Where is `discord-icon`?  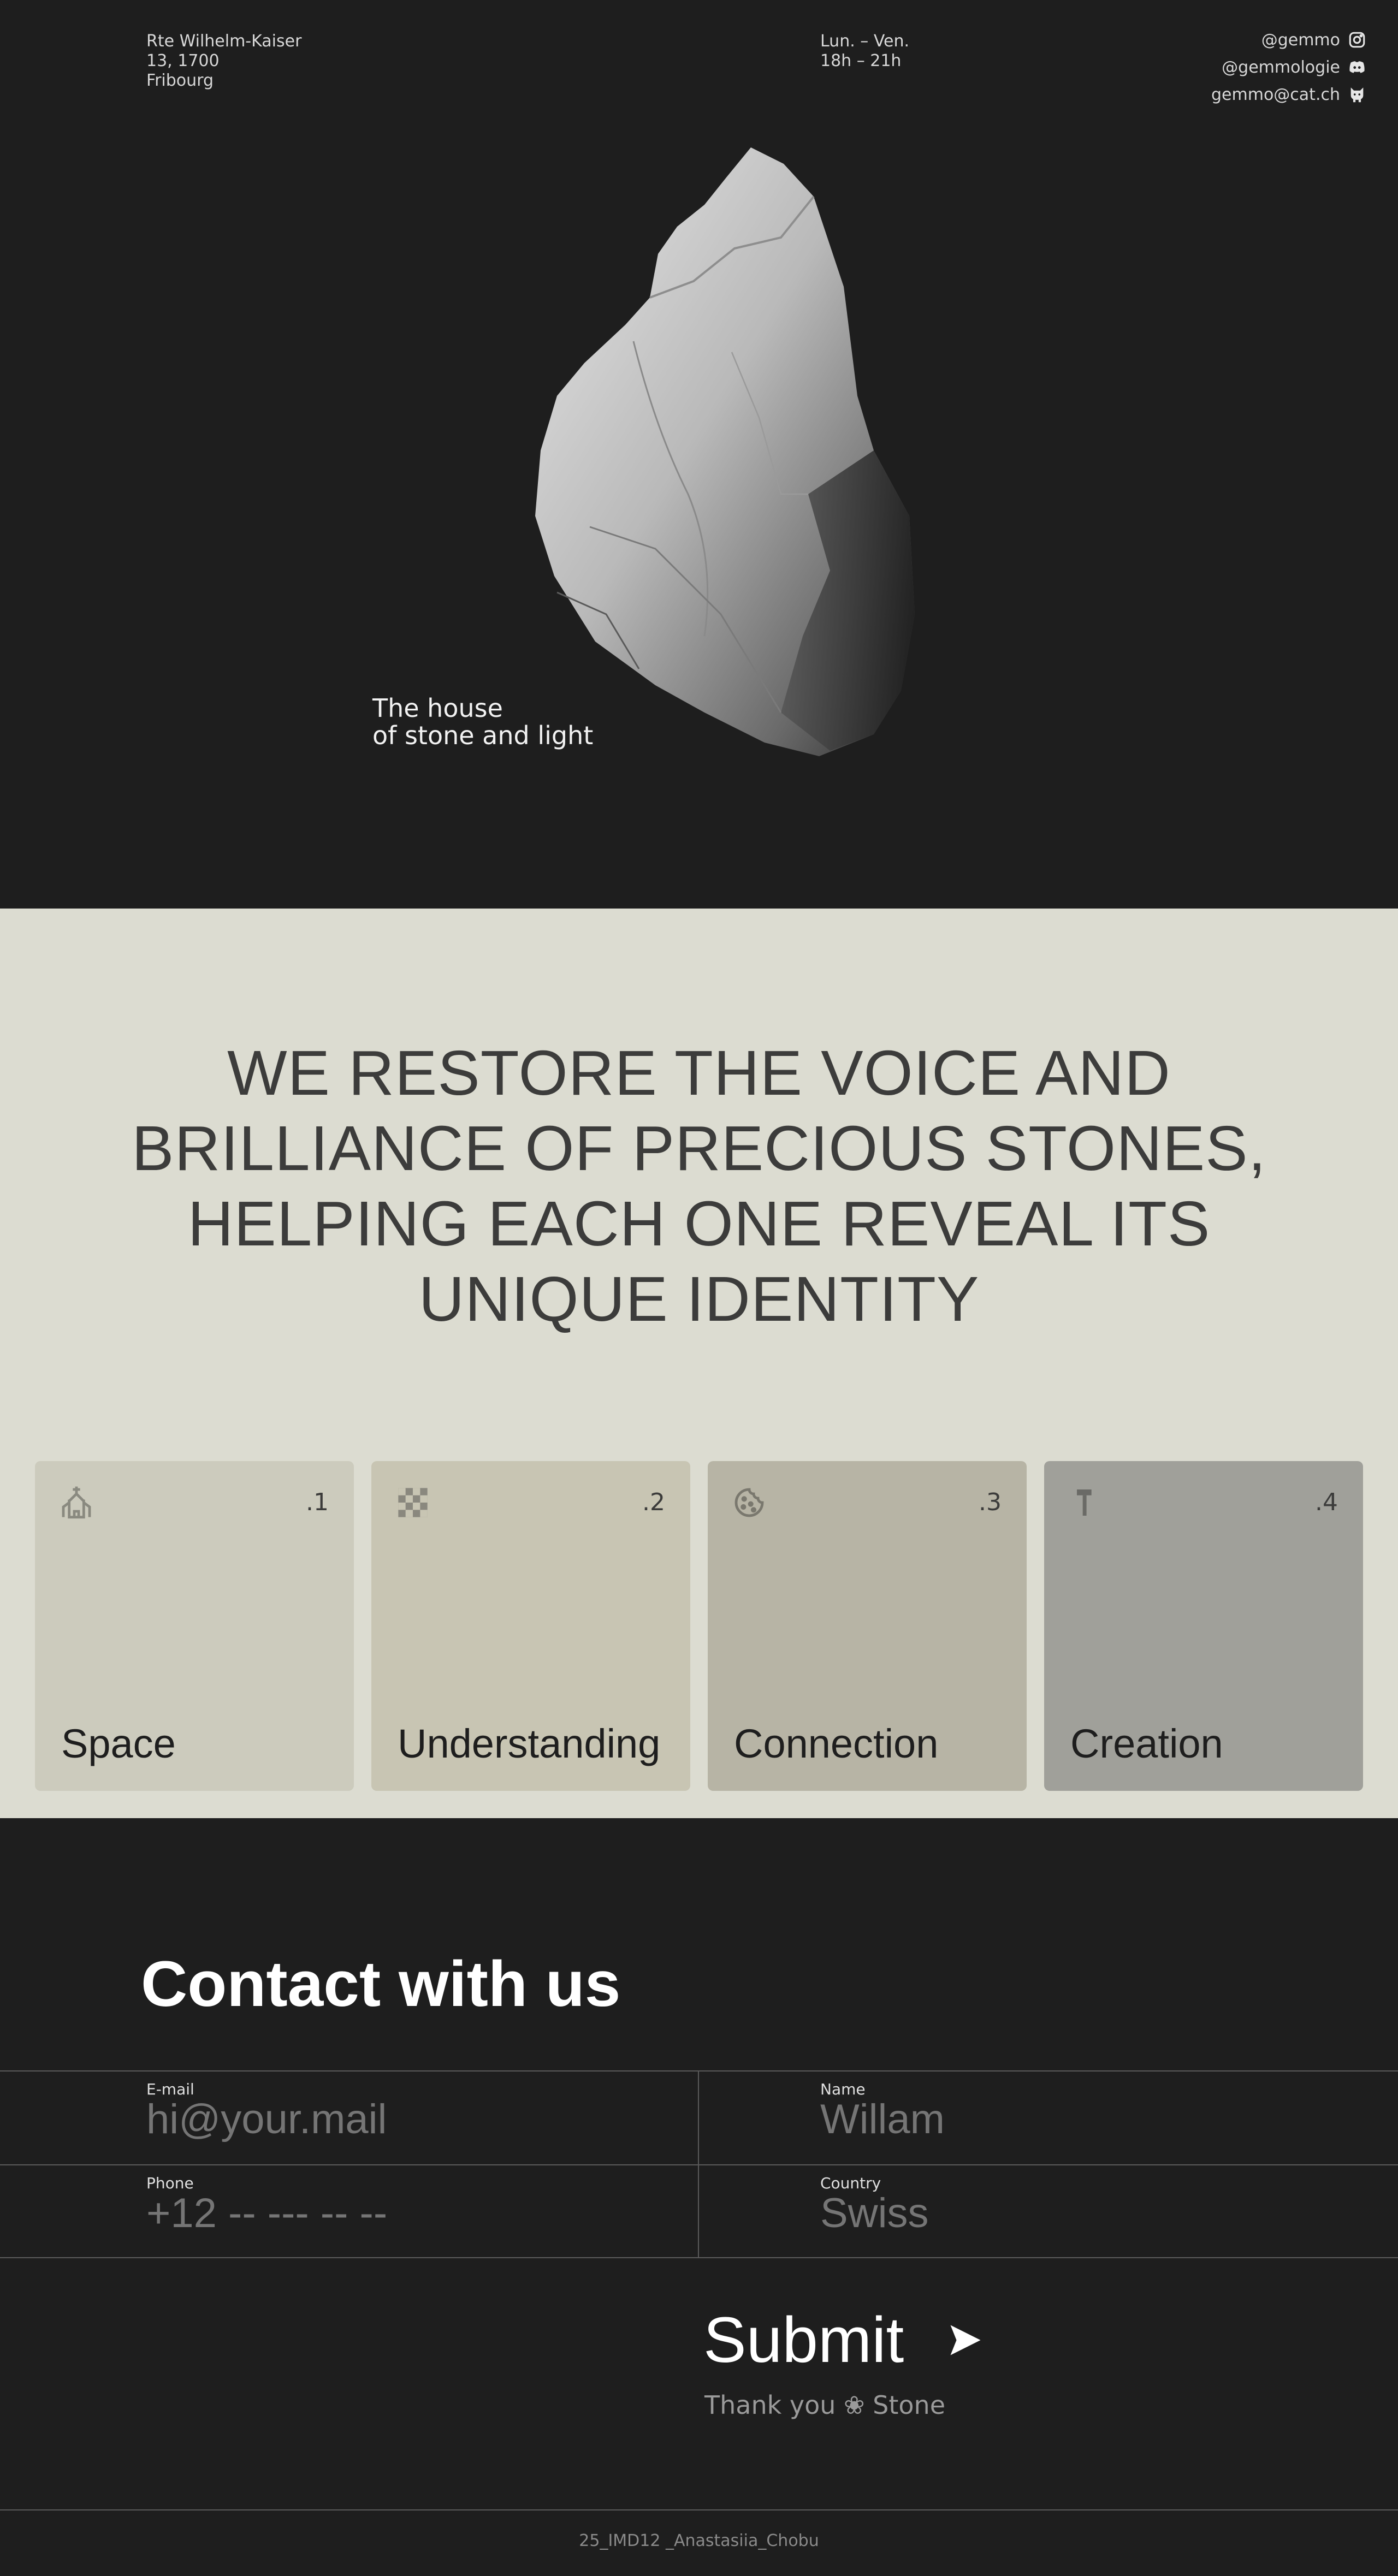 discord-icon is located at coordinates (1357, 67).